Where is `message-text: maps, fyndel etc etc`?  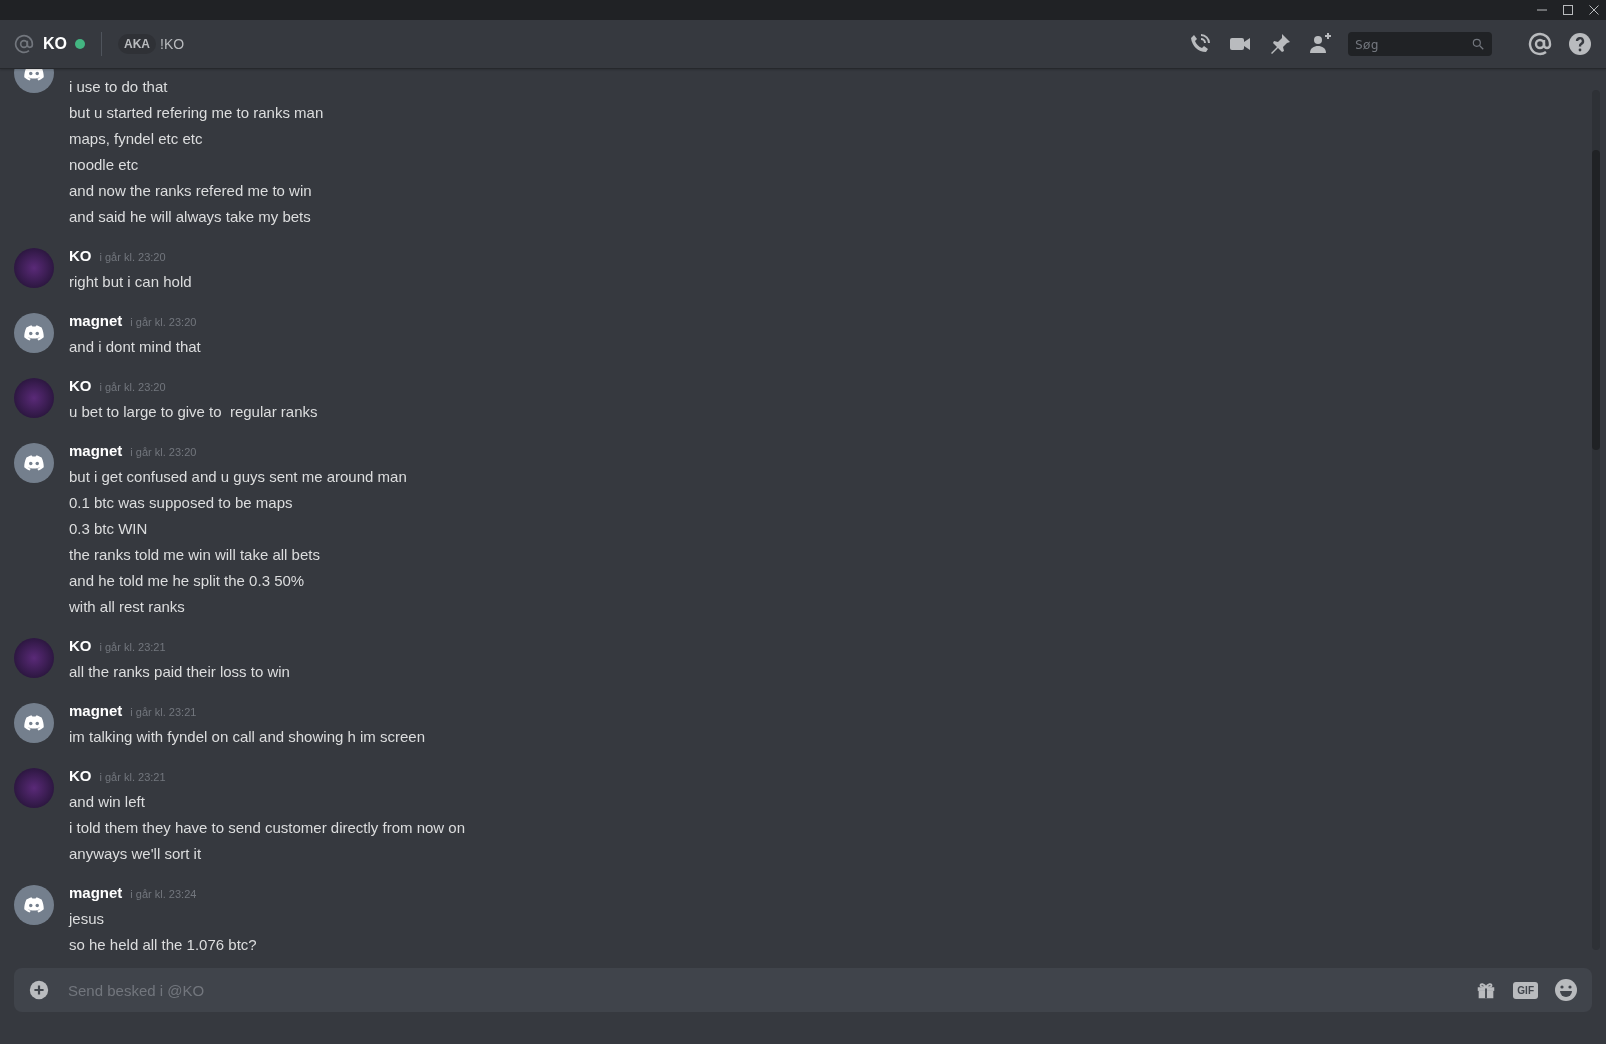
message-text: maps, fyndel etc etc is located at coordinates (136, 139).